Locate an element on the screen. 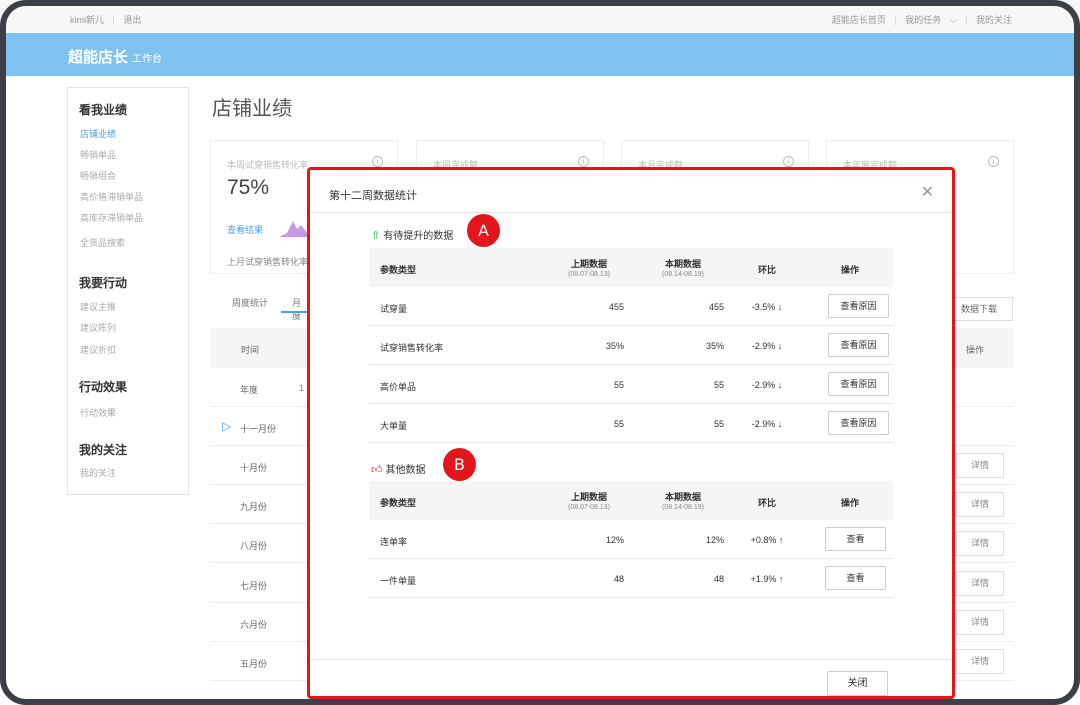  col-cur: 本期数据 (08.14-08.19) is located at coordinates (683, 267).